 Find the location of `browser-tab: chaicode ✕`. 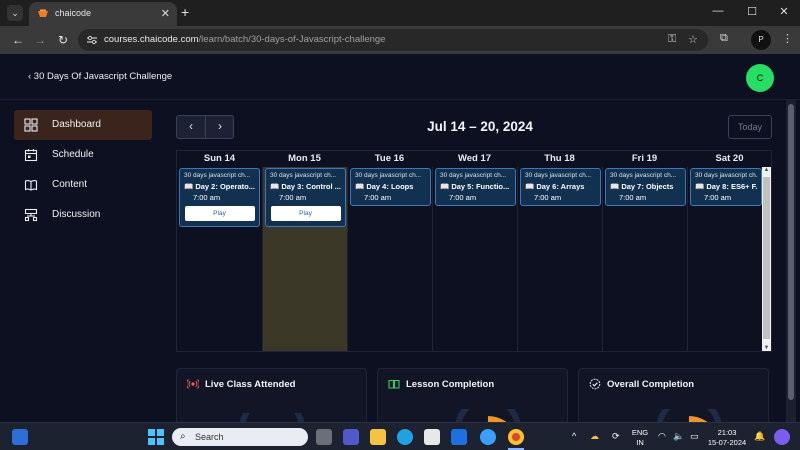

browser-tab: chaicode ✕ is located at coordinates (103, 14).